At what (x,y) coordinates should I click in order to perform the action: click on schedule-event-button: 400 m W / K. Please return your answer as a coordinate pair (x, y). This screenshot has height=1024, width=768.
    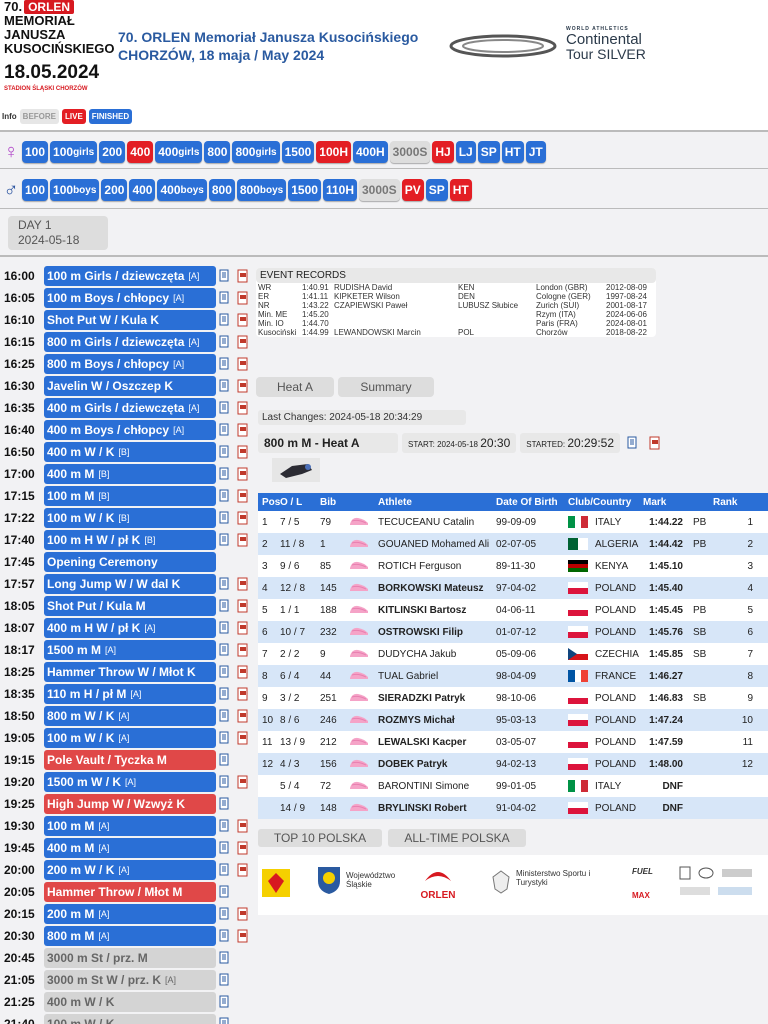
    Looking at the image, I should click on (130, 1002).